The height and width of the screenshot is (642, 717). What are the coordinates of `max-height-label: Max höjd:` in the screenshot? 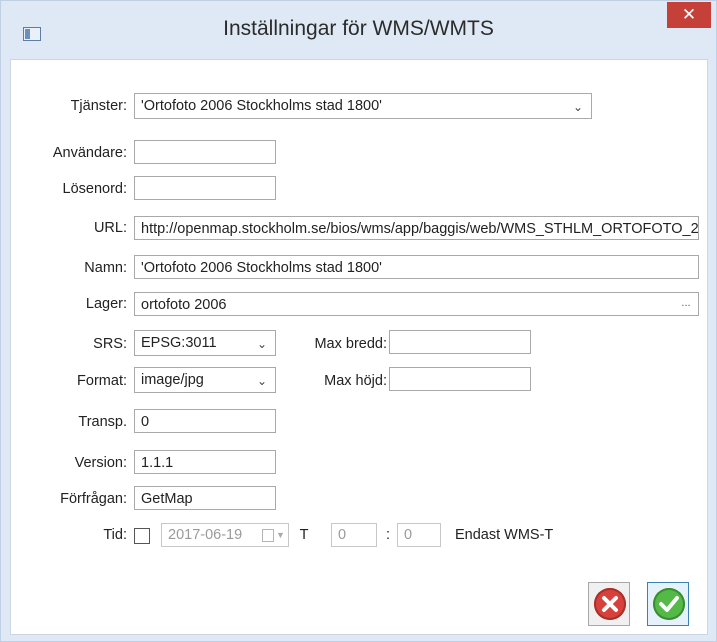 It's located at (355, 381).